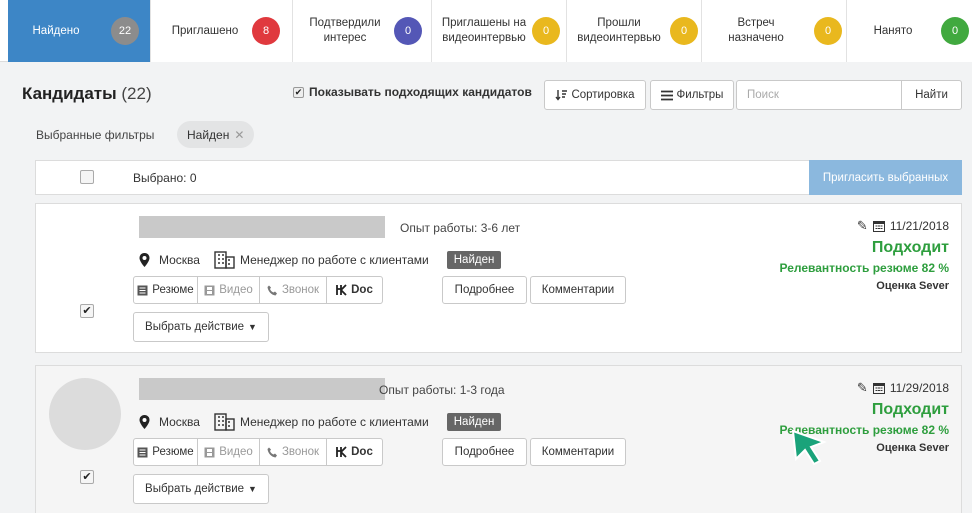  What do you see at coordinates (756, 30) in the screenshot?
I see `tab-label: Встреч назначено` at bounding box center [756, 30].